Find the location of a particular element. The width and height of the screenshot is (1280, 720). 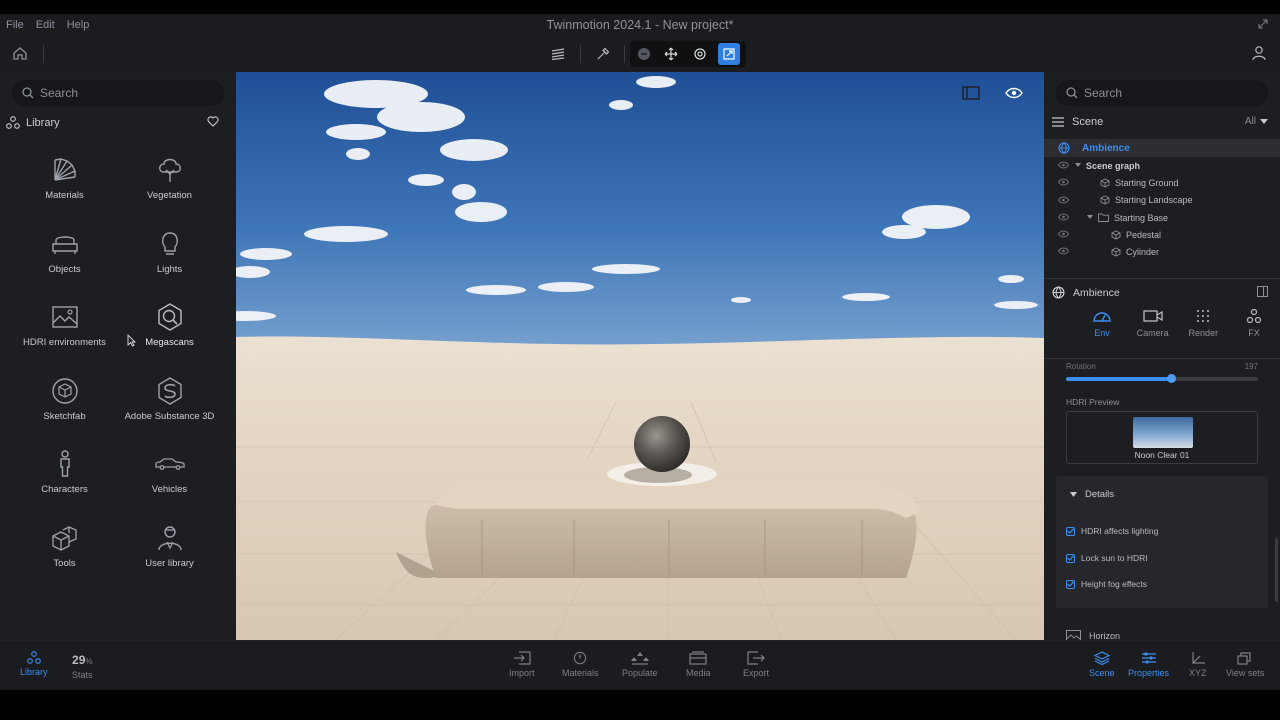

hdri-preview-card: Noon Clear 01 is located at coordinates (1162, 437).